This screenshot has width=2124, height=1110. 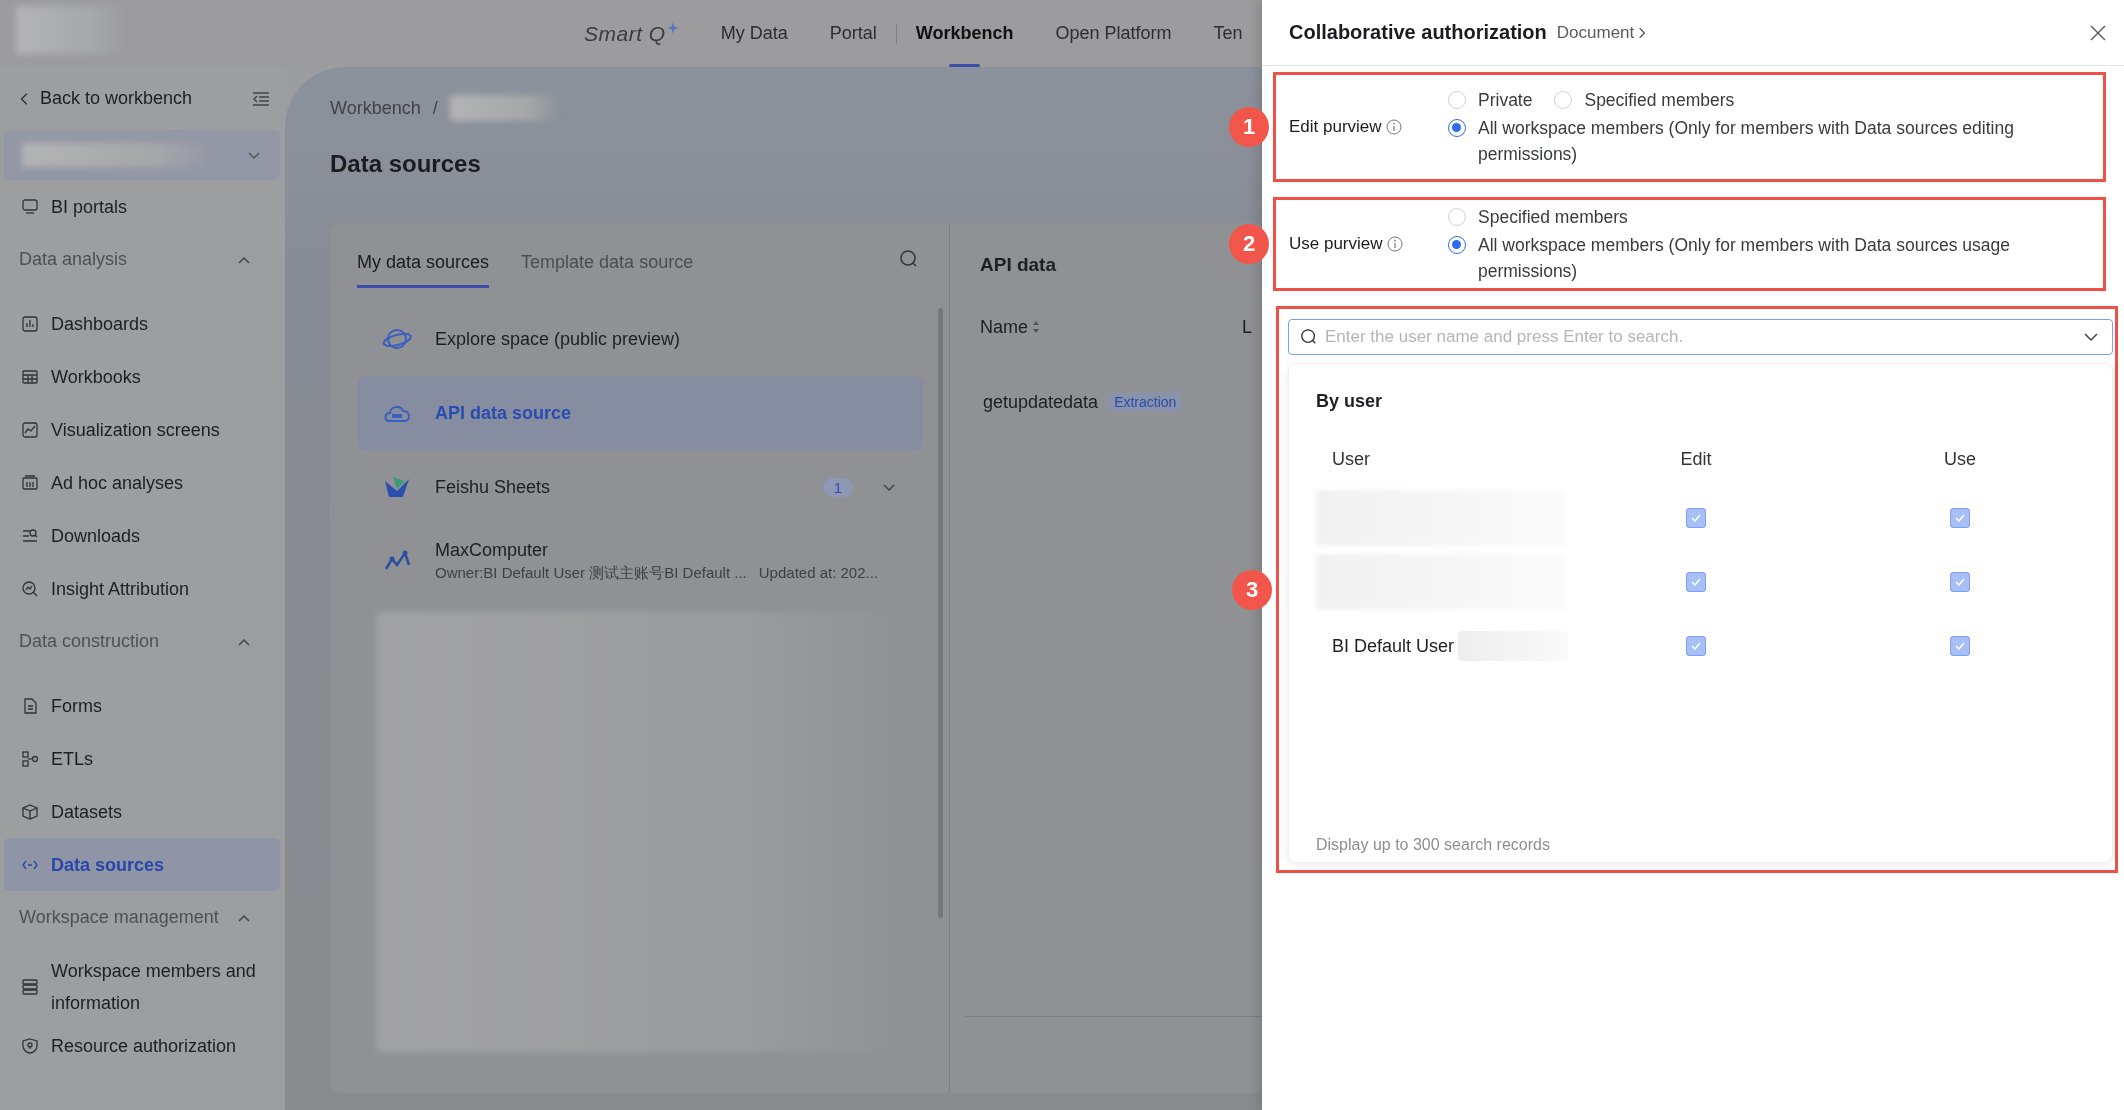 What do you see at coordinates (504, 413) in the screenshot?
I see `data-source-name: API data source` at bounding box center [504, 413].